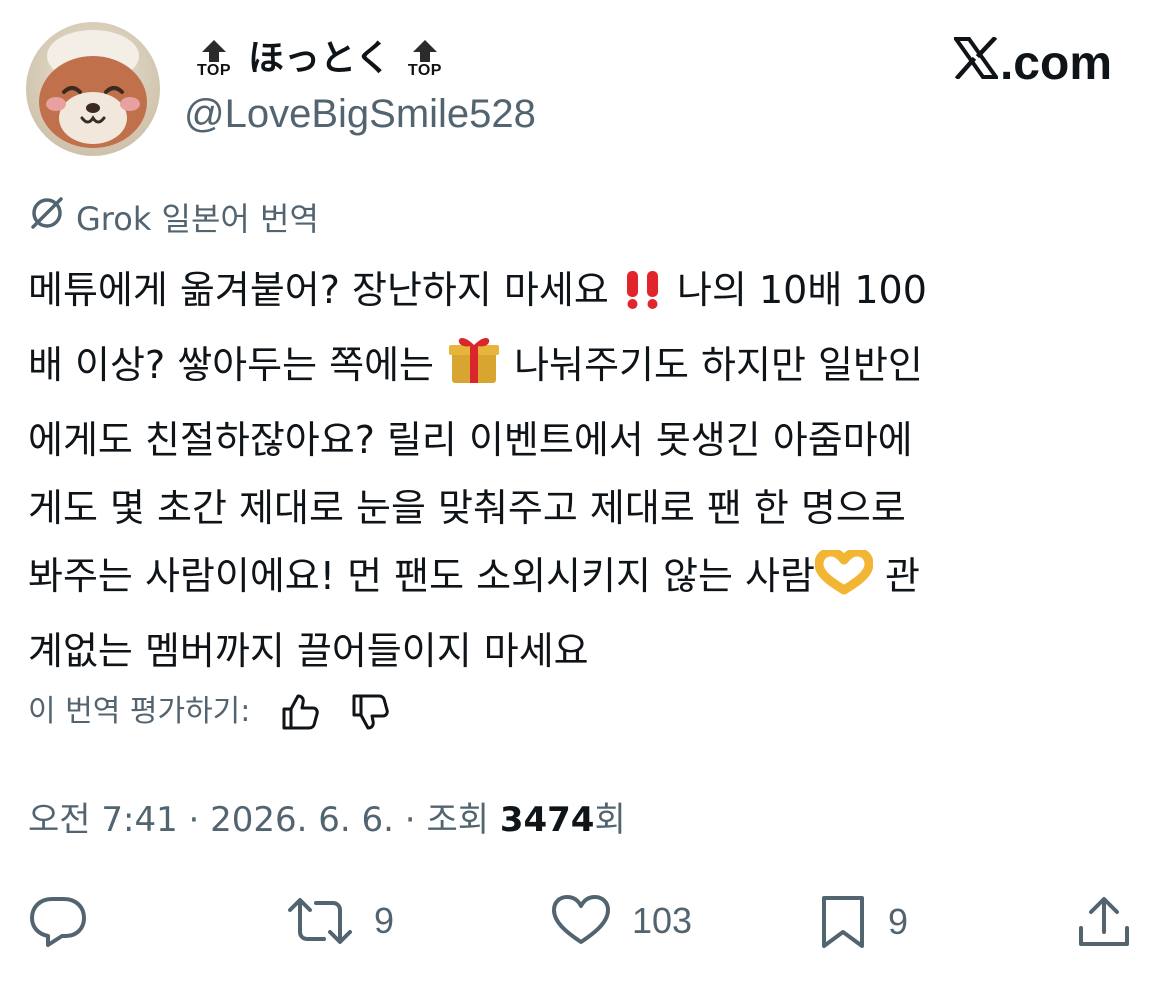 The height and width of the screenshot is (983, 1170). Describe the element at coordinates (467, 508) in the screenshot. I see `tweet-line: 게도 몇 초간 제대로 눈을 맞춰주고 제대로 팬 한 명으로` at that location.